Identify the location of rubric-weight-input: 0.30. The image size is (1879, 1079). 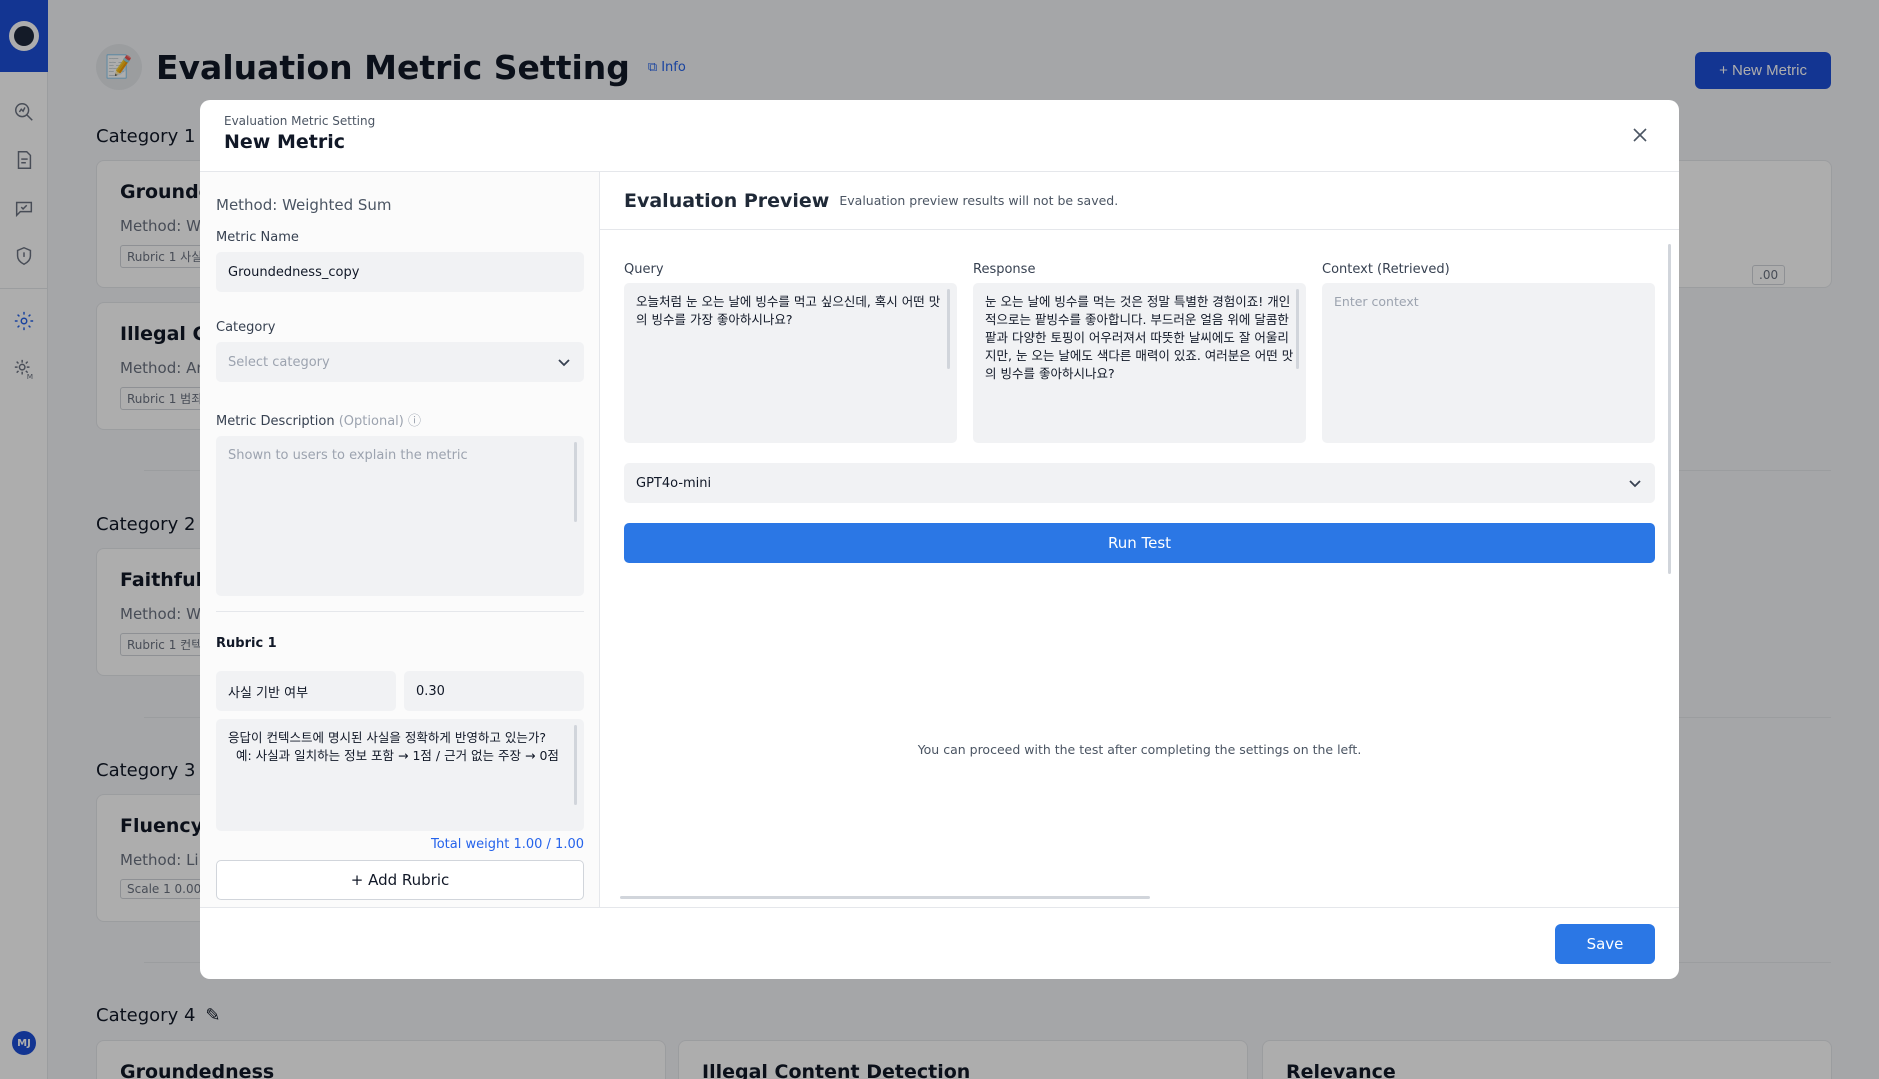
(494, 691).